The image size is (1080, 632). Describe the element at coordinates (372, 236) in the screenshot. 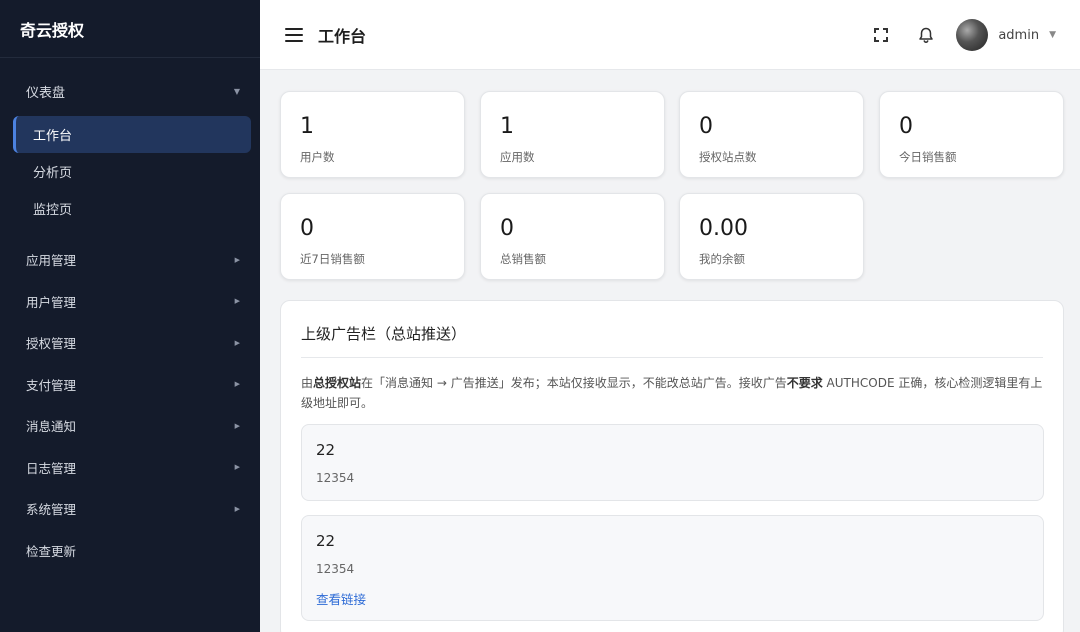

I see `stat-card-7day-sales: 0 近7日销售额` at that location.